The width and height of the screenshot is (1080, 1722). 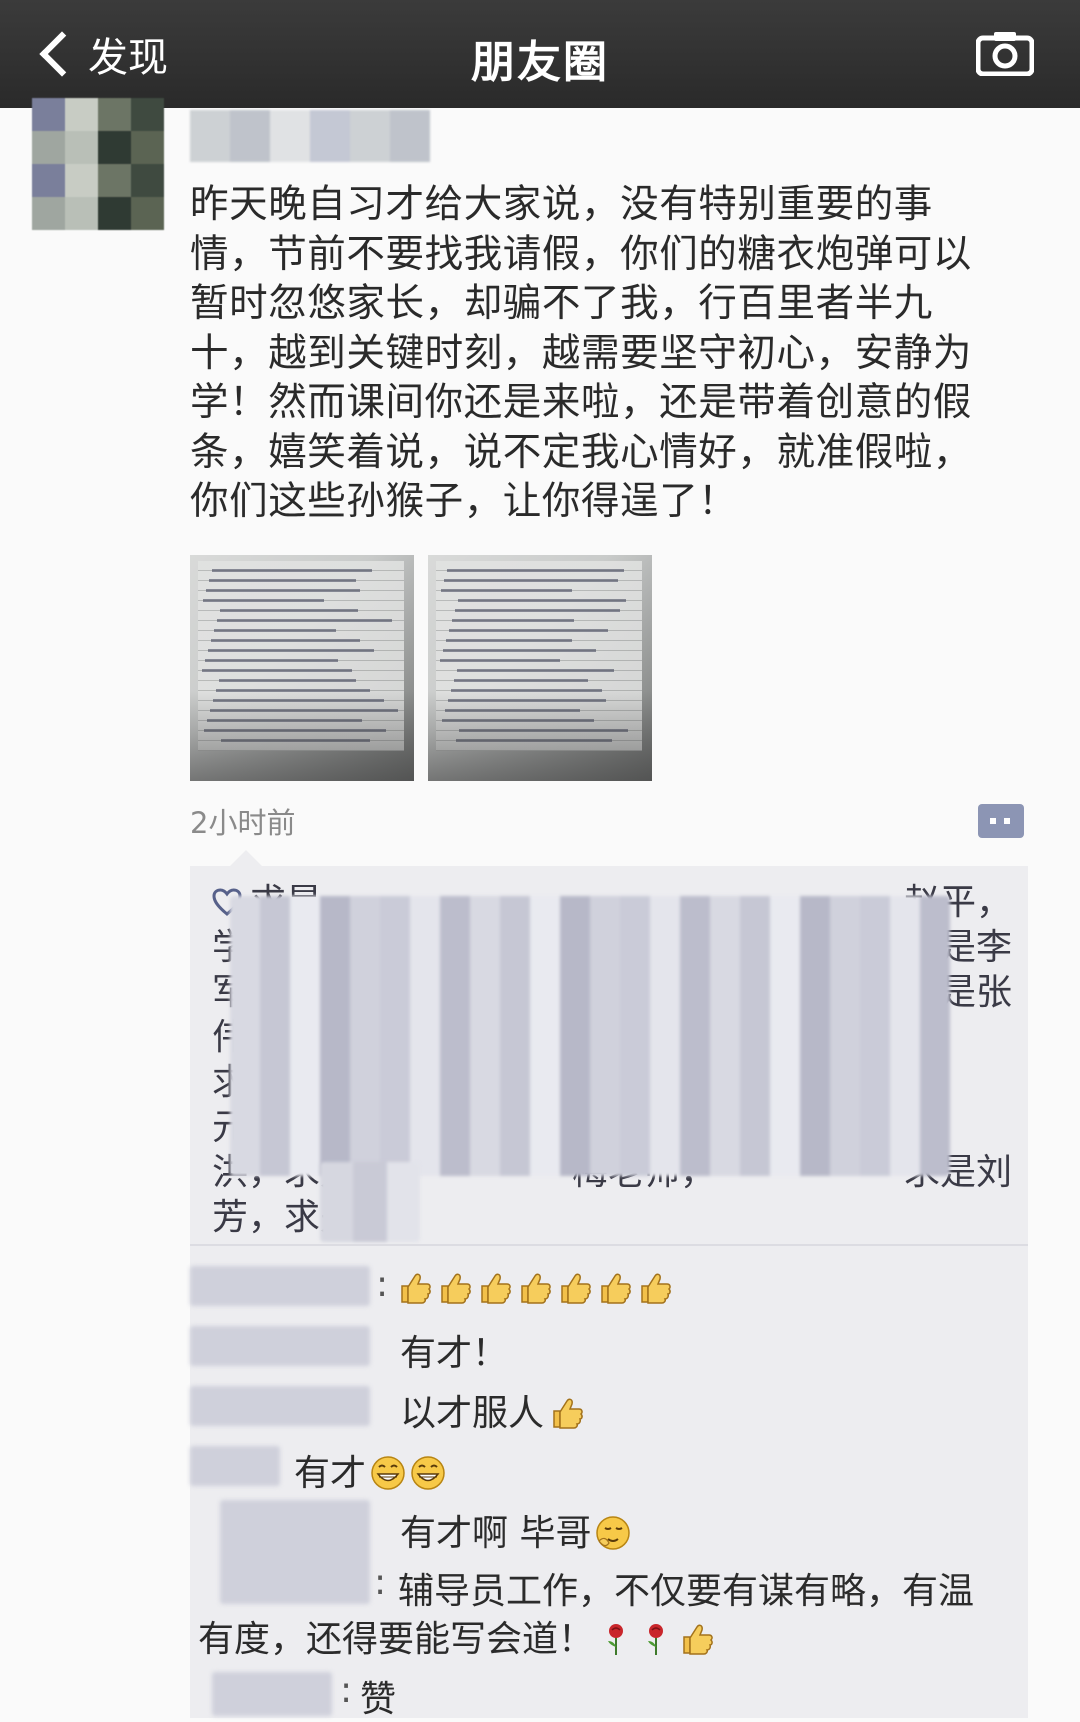 I want to click on comment-item: :, so click(x=609, y=1286).